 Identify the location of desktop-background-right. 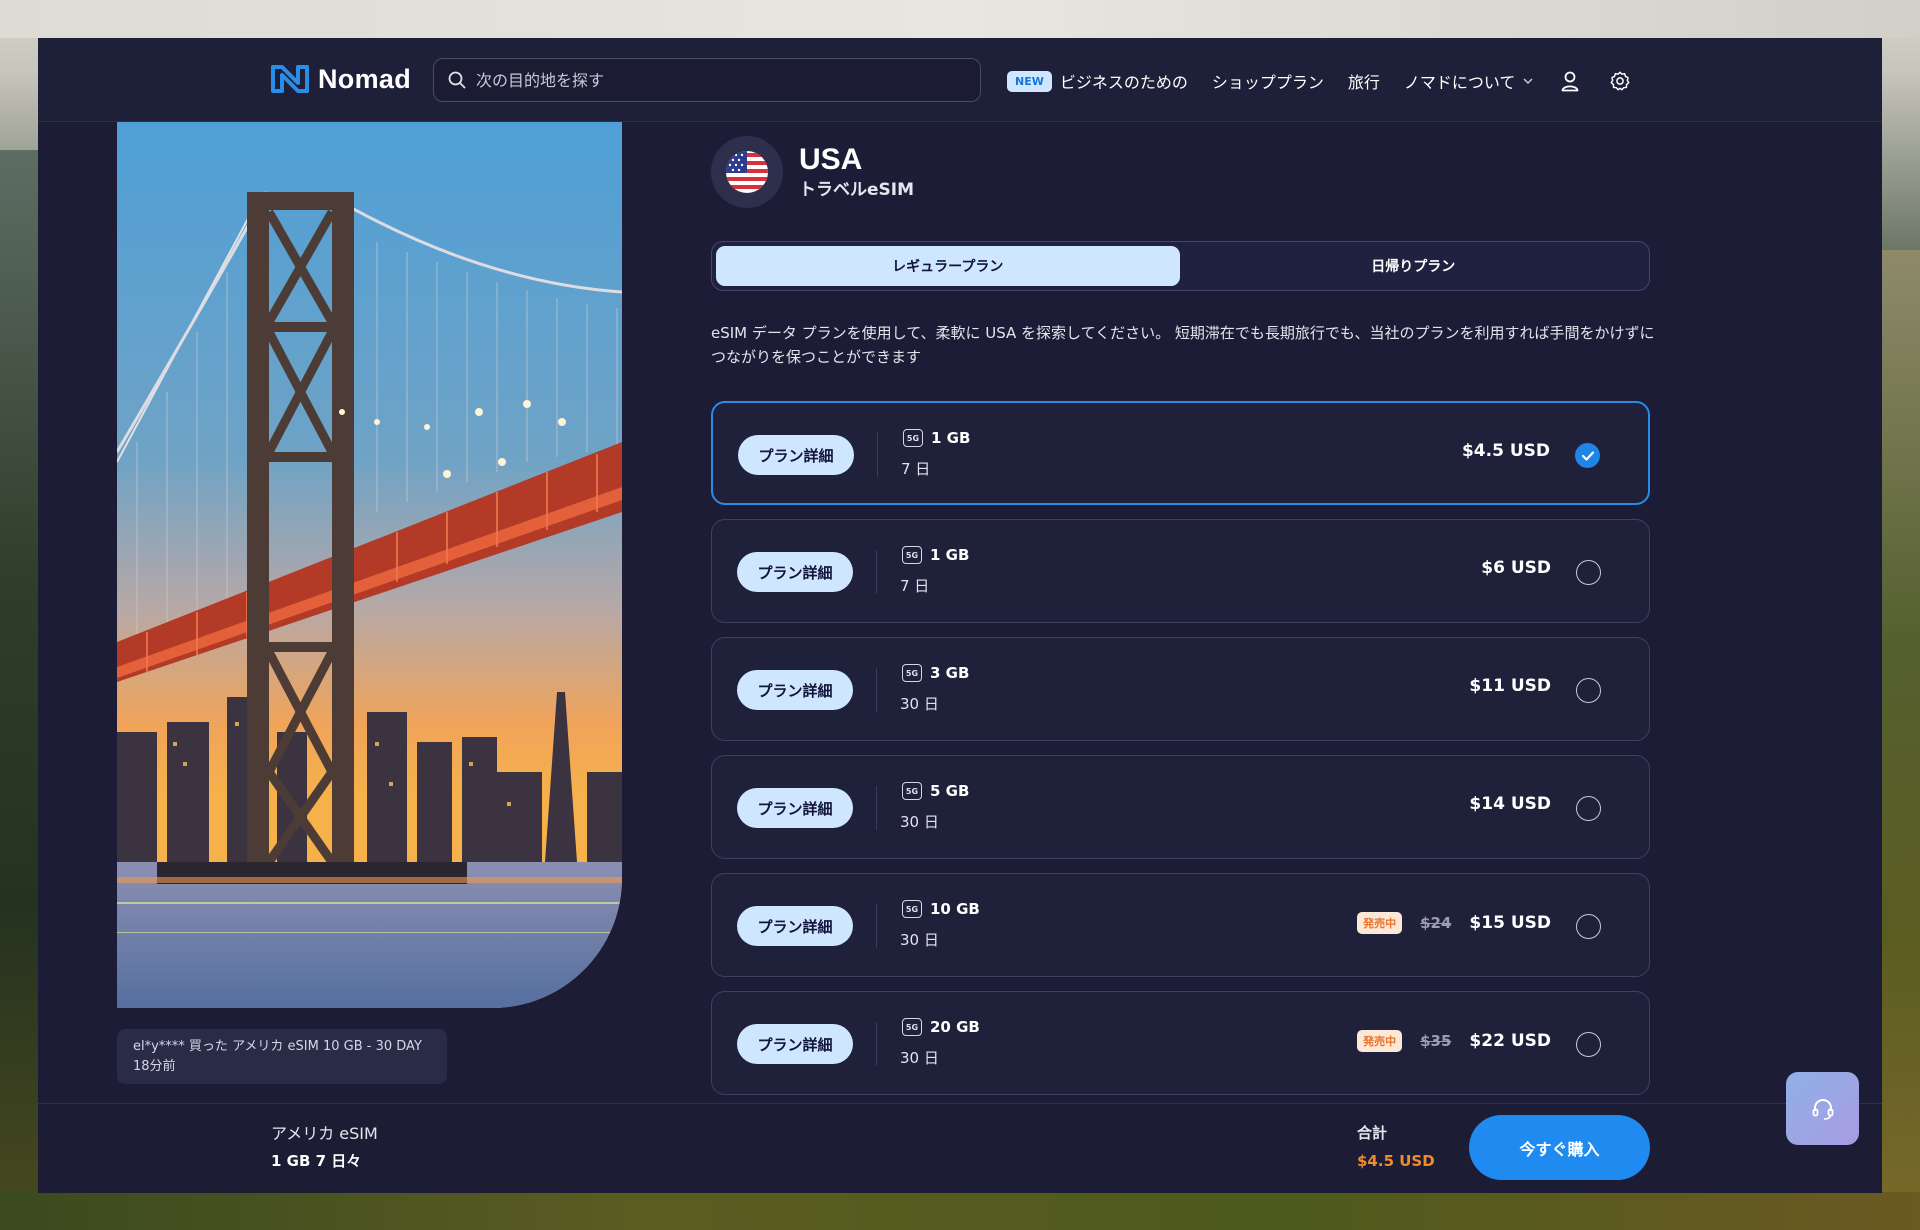
(1900, 740).